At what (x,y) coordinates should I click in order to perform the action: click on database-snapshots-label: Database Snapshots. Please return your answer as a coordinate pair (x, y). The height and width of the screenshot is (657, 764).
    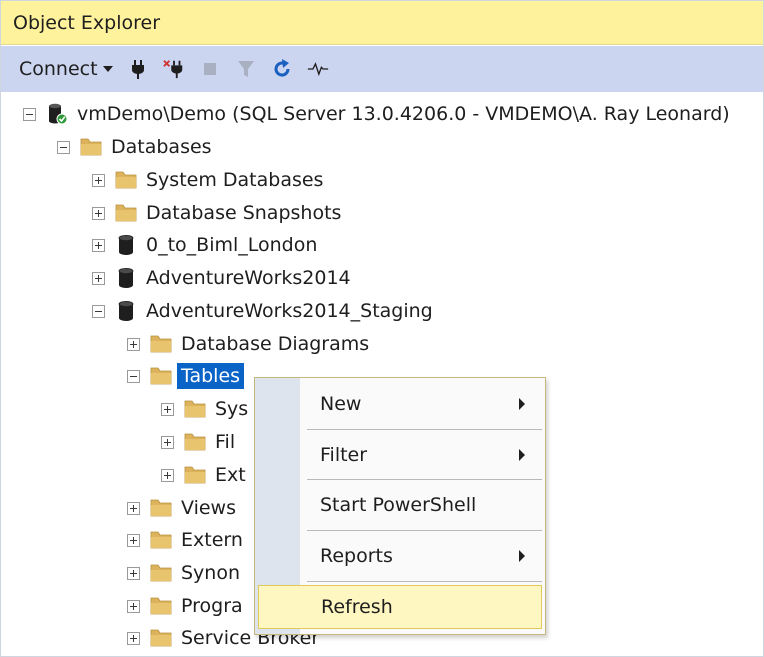
    Looking at the image, I should click on (244, 213).